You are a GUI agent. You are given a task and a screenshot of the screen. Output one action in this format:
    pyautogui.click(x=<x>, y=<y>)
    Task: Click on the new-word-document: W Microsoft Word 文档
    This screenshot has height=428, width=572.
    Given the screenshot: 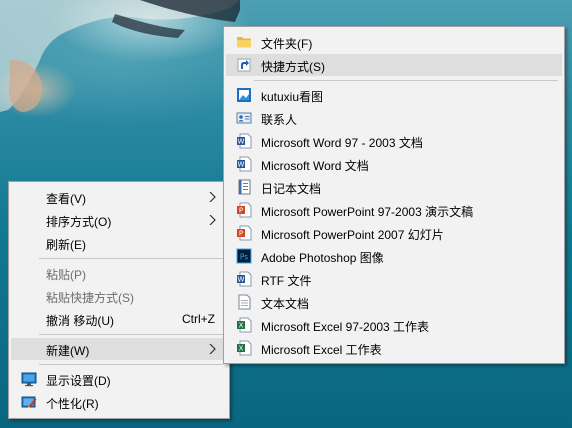 What is the action you would take?
    pyautogui.click(x=394, y=164)
    